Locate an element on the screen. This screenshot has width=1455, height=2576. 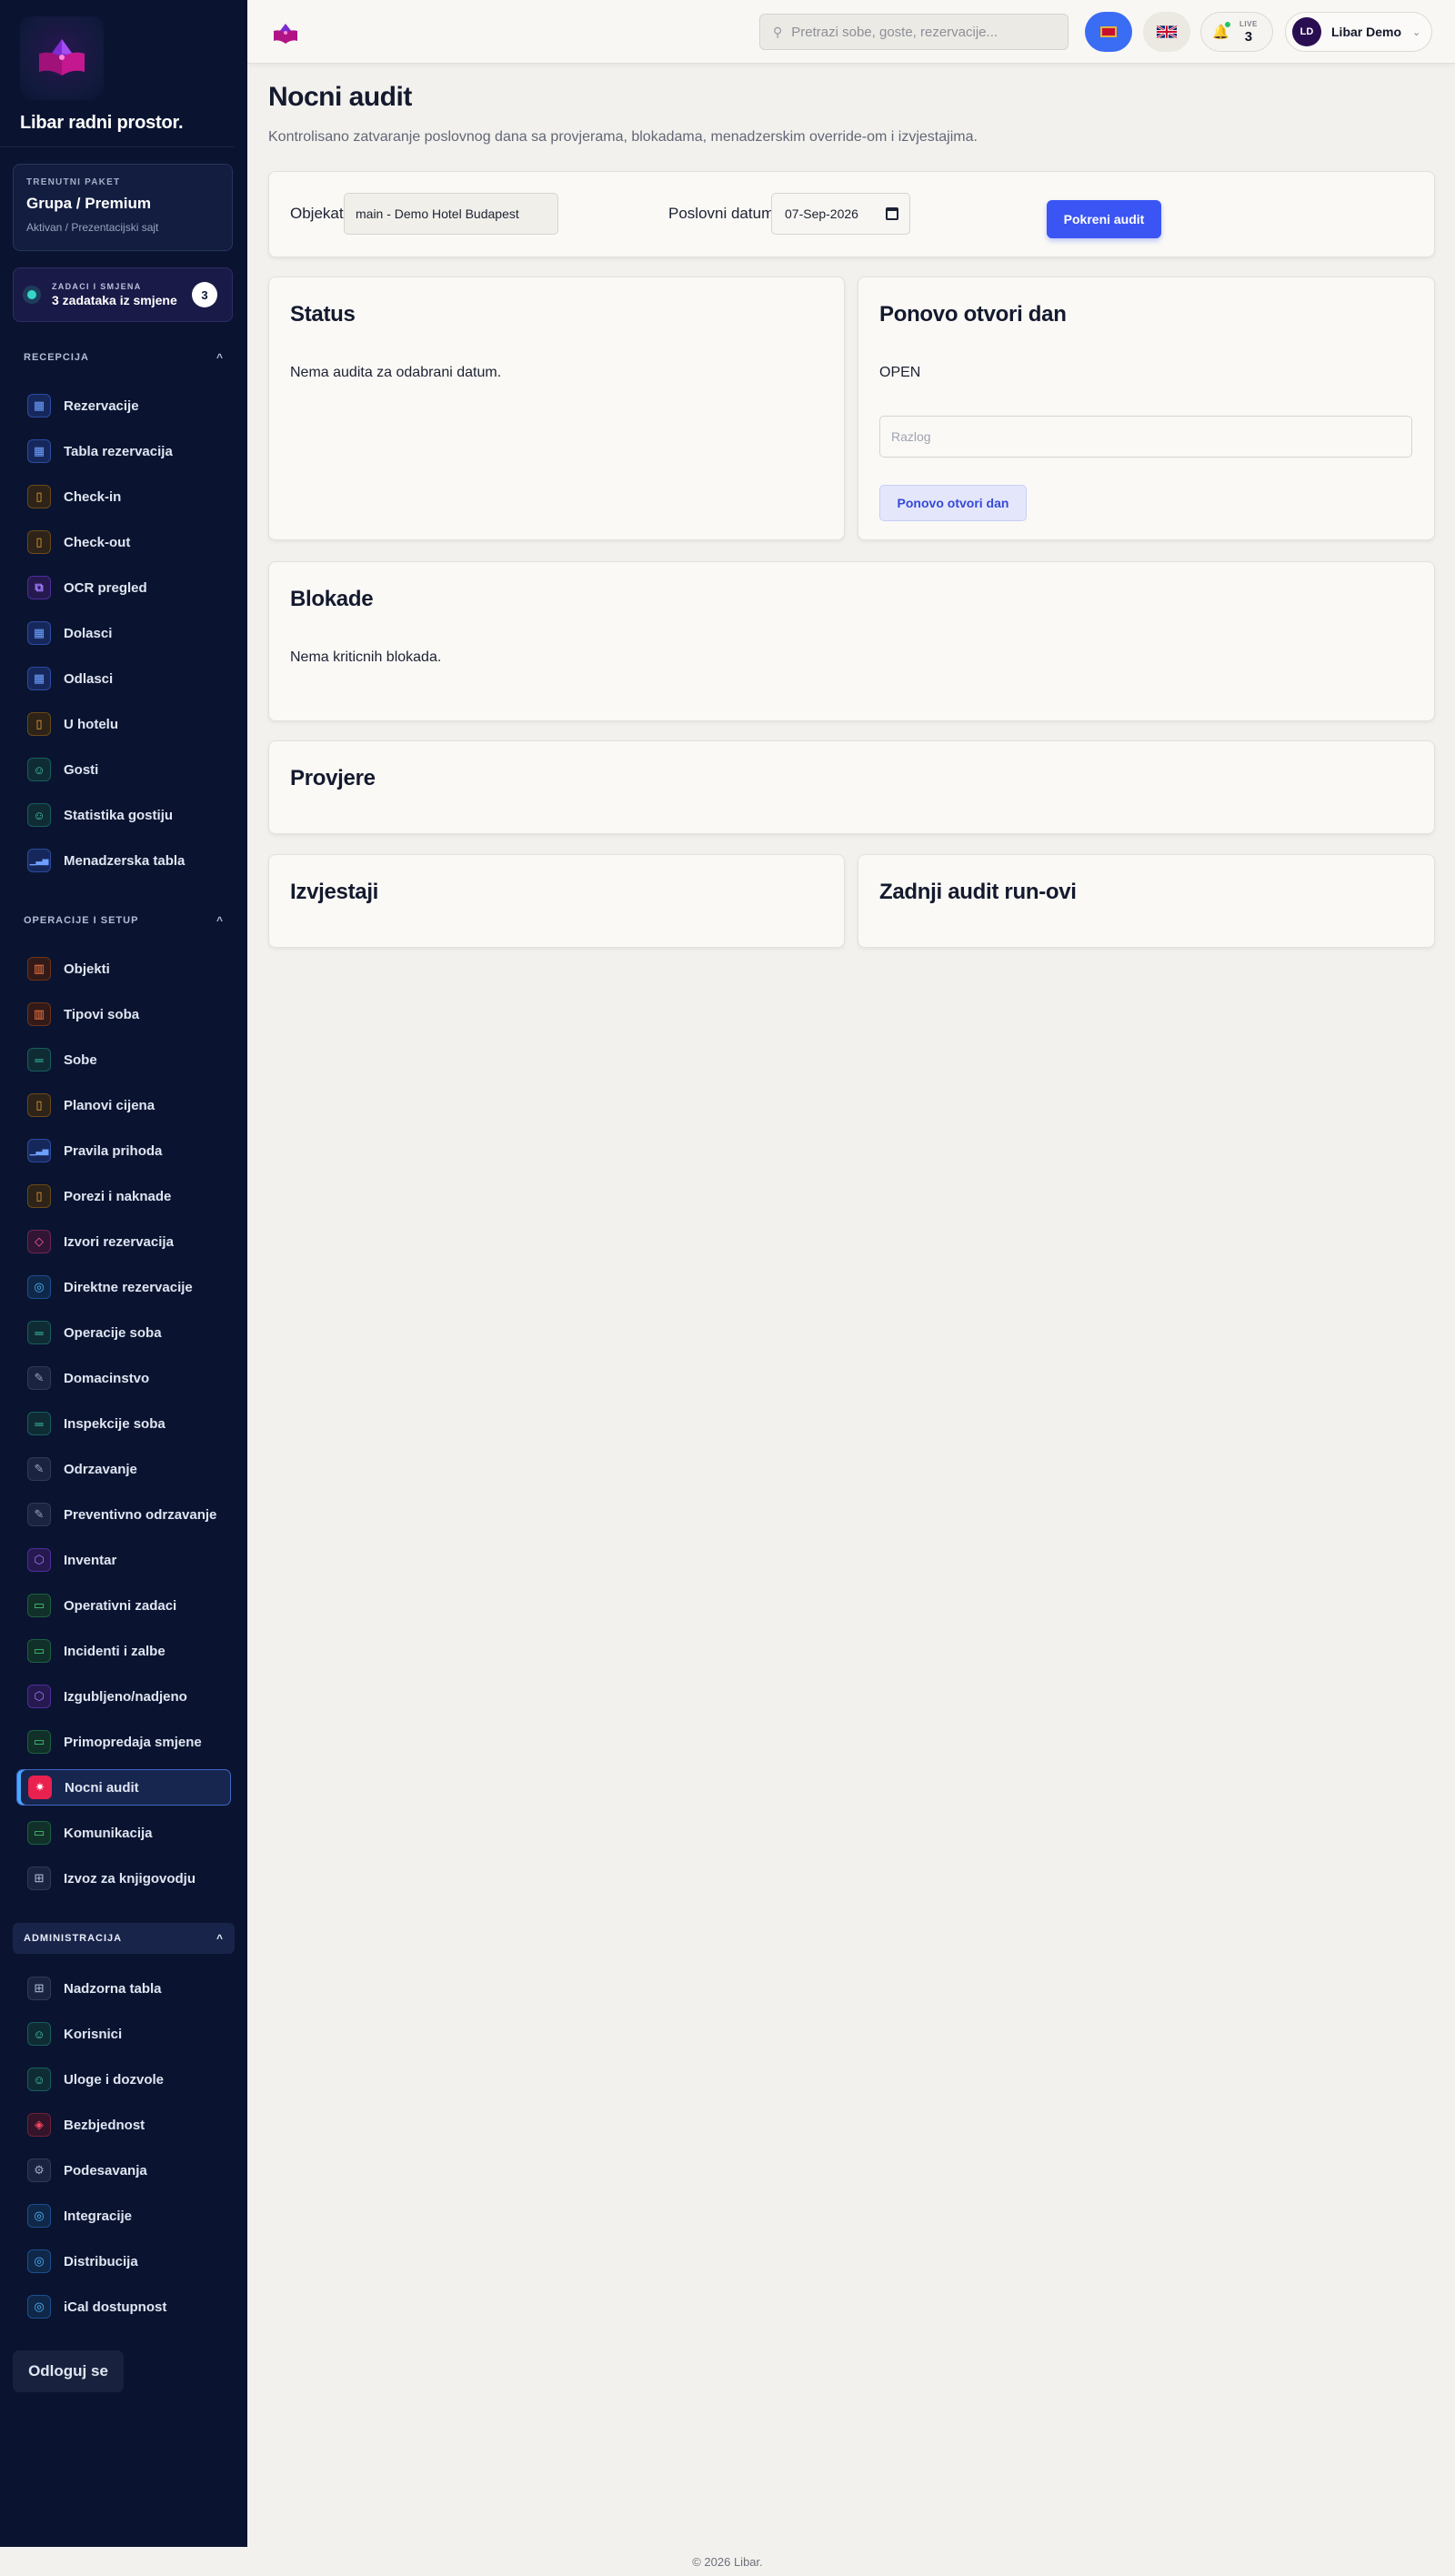
sidebar-item-inventar: ⬡ Inventar is located at coordinates (123, 1560).